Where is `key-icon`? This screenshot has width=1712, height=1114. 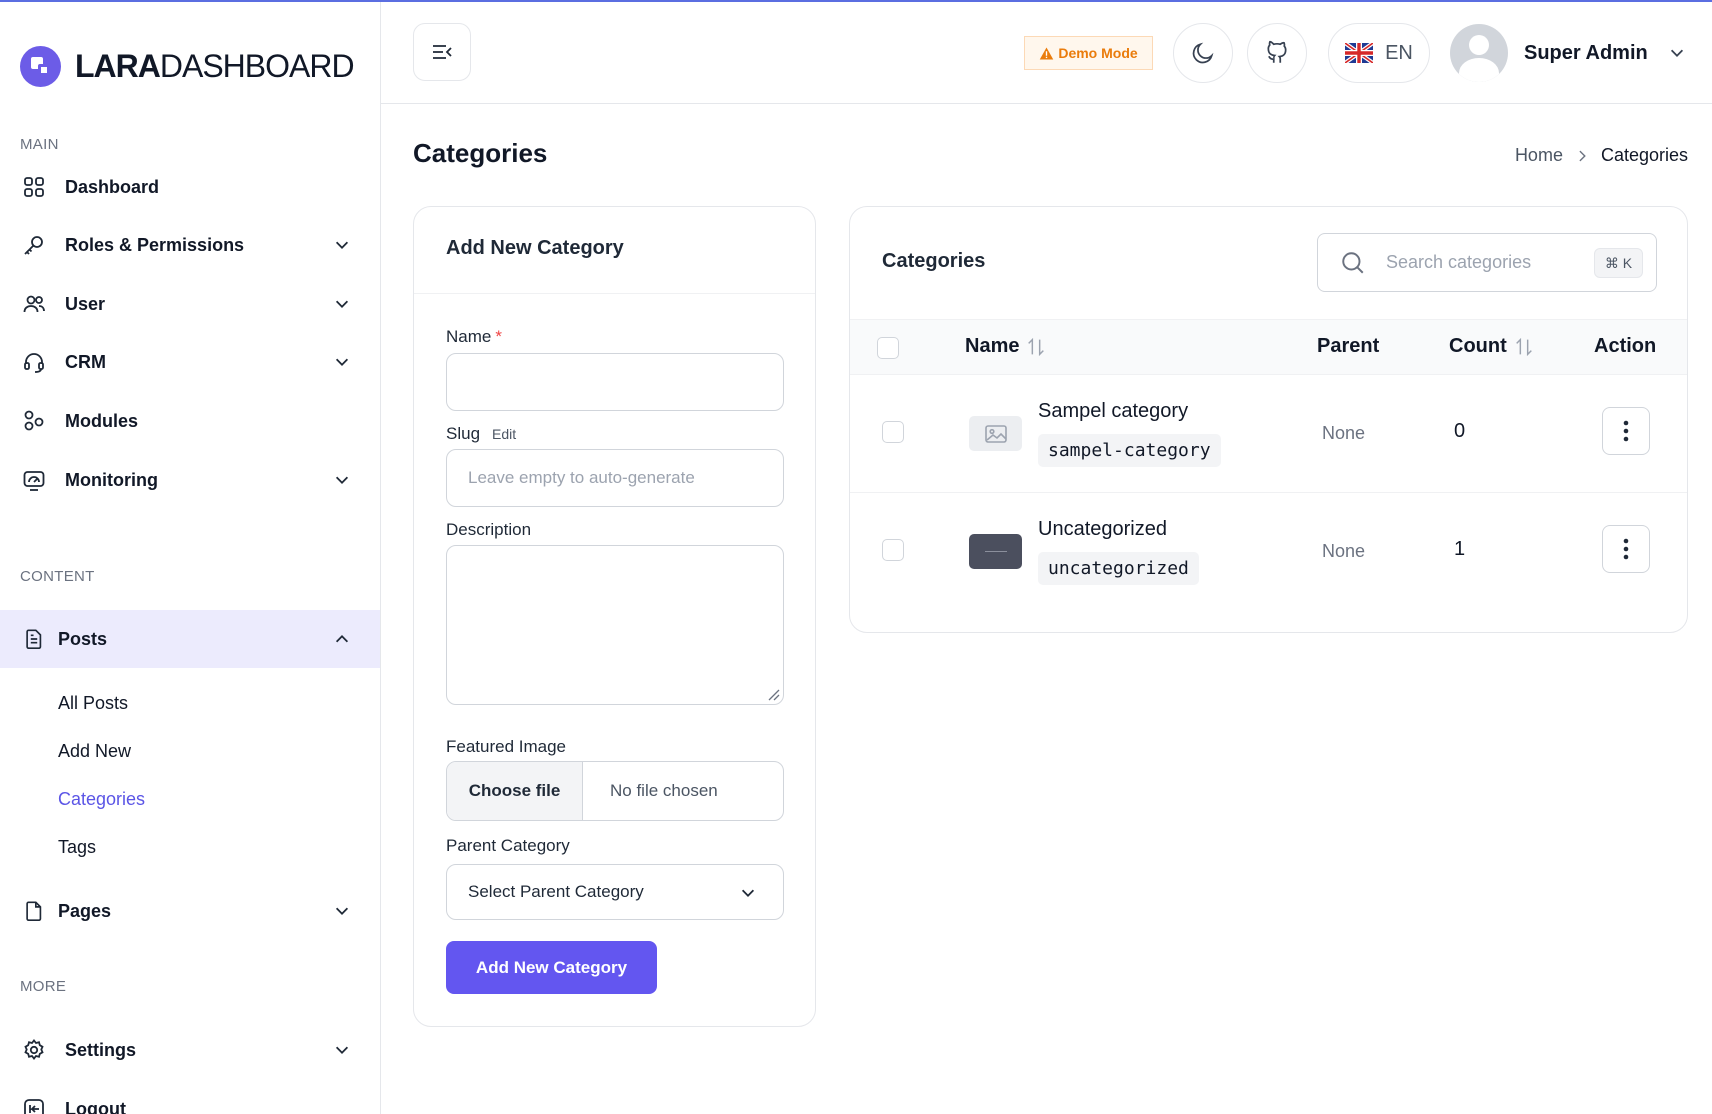 key-icon is located at coordinates (34, 245).